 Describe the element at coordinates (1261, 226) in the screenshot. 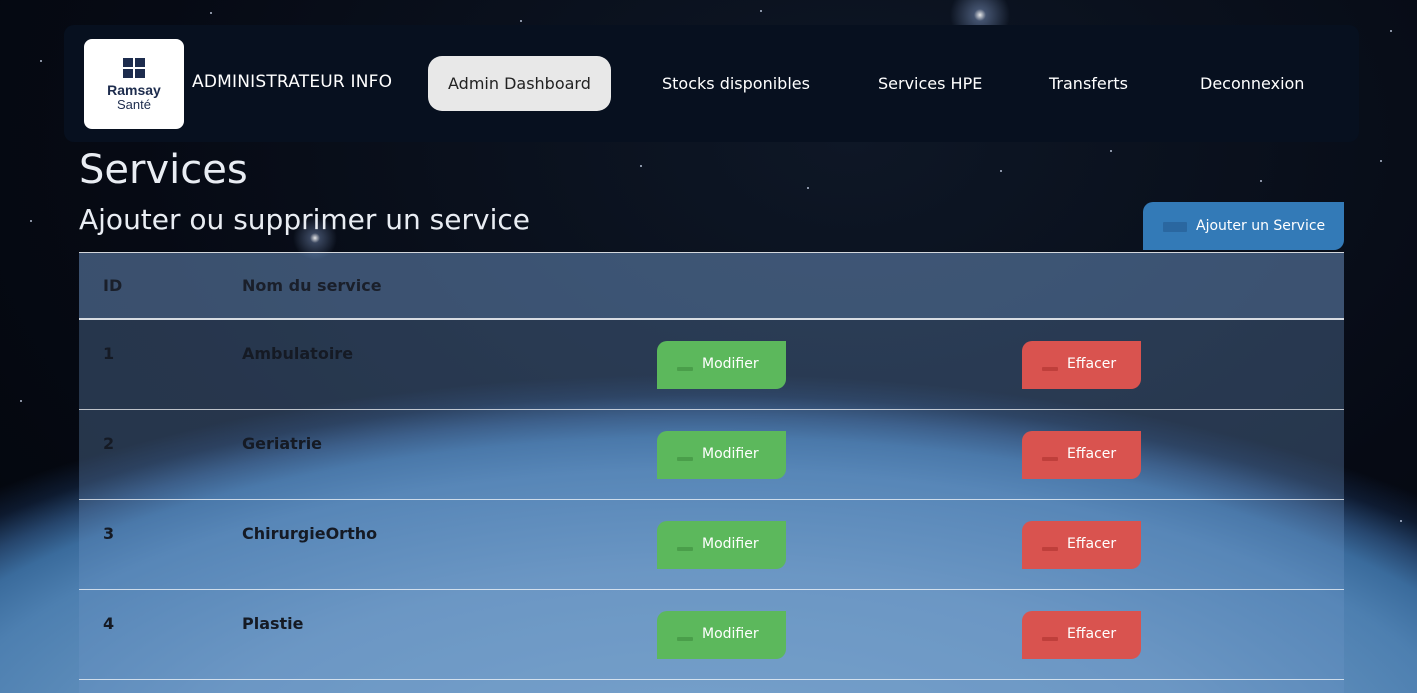

I see `add-service-button-label: Ajouter un Service` at that location.